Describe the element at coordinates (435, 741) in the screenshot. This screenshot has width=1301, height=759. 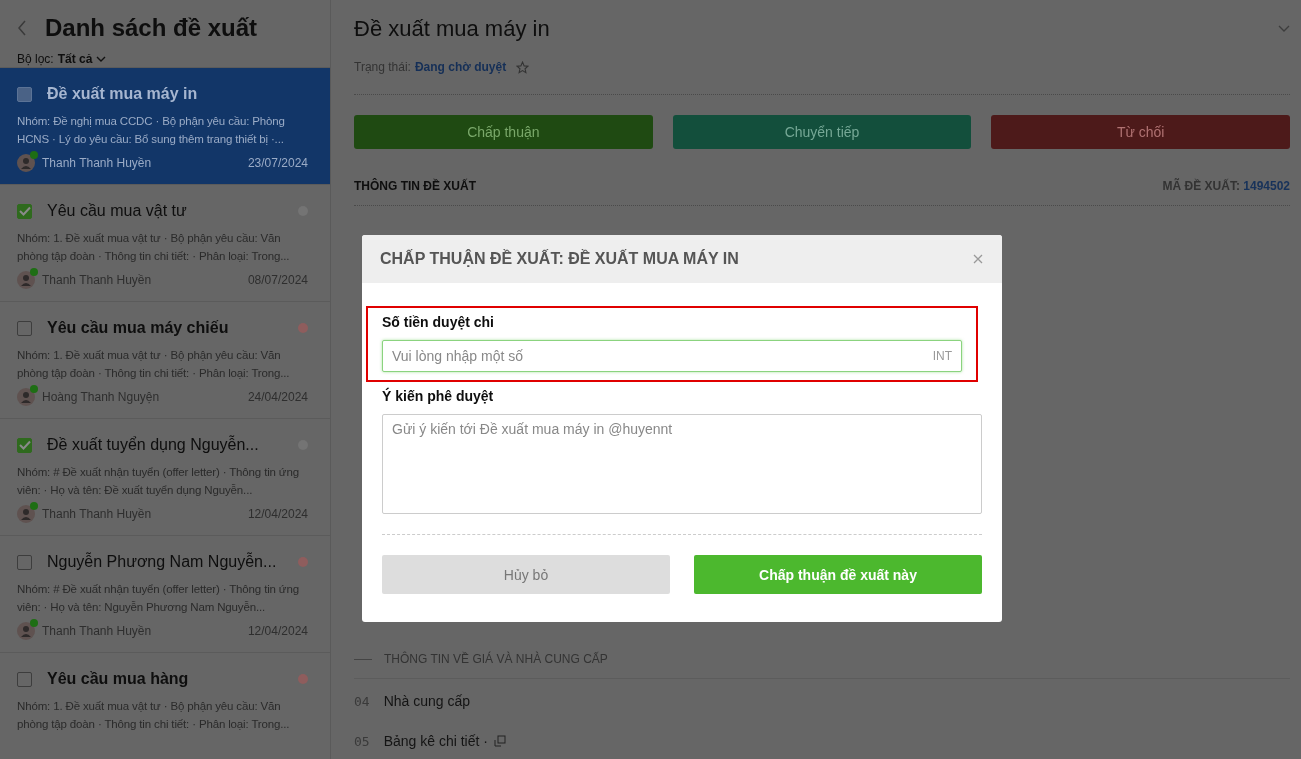
I see `field-label: Bảng kê chi tiết ·` at that location.